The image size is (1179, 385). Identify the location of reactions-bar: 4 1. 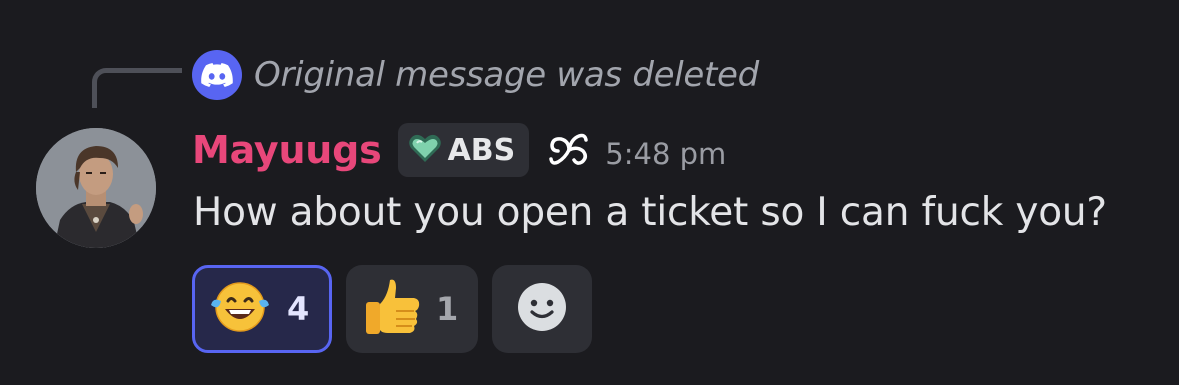
(392, 309).